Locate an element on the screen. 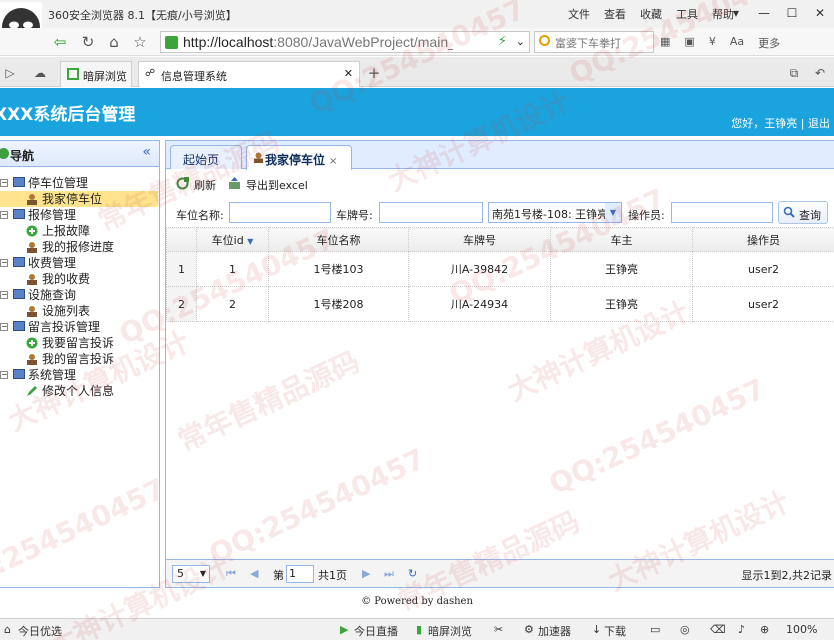 This screenshot has height=640, width=834. column-header-name: 车位名称 is located at coordinates (338, 239).